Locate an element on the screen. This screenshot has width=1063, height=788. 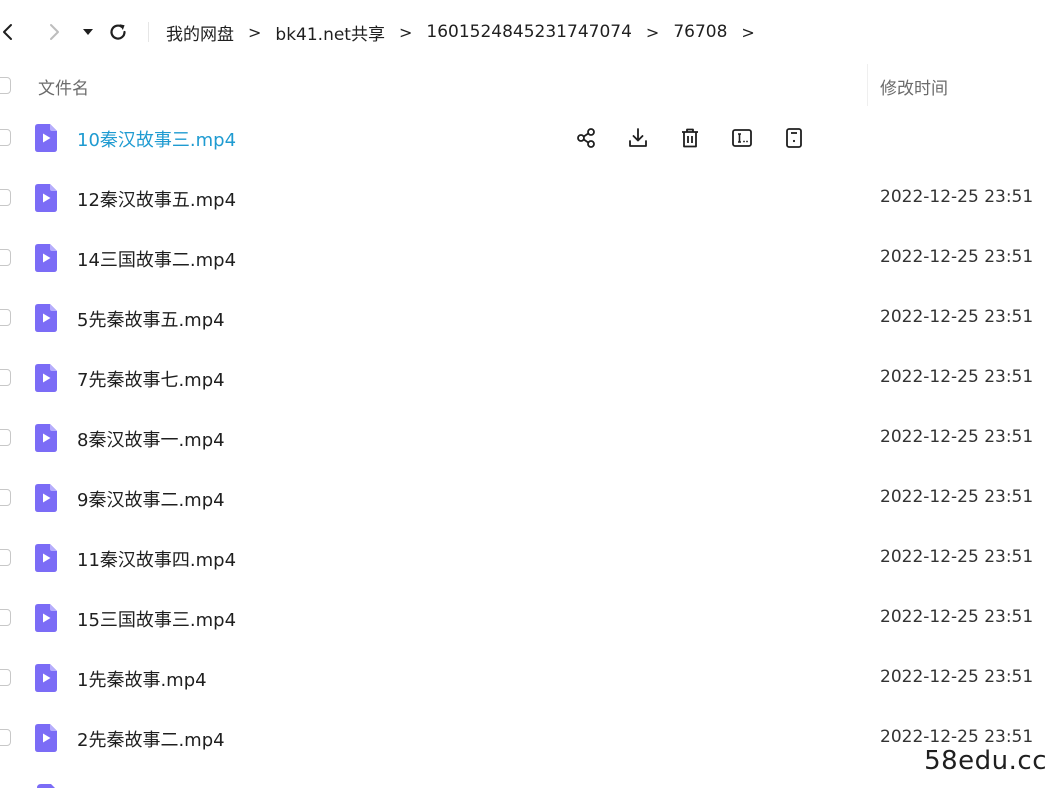
column-divider is located at coordinates (867, 85).